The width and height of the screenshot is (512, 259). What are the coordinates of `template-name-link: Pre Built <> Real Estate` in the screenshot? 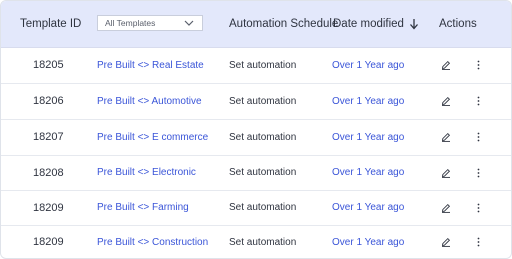 It's located at (150, 65).